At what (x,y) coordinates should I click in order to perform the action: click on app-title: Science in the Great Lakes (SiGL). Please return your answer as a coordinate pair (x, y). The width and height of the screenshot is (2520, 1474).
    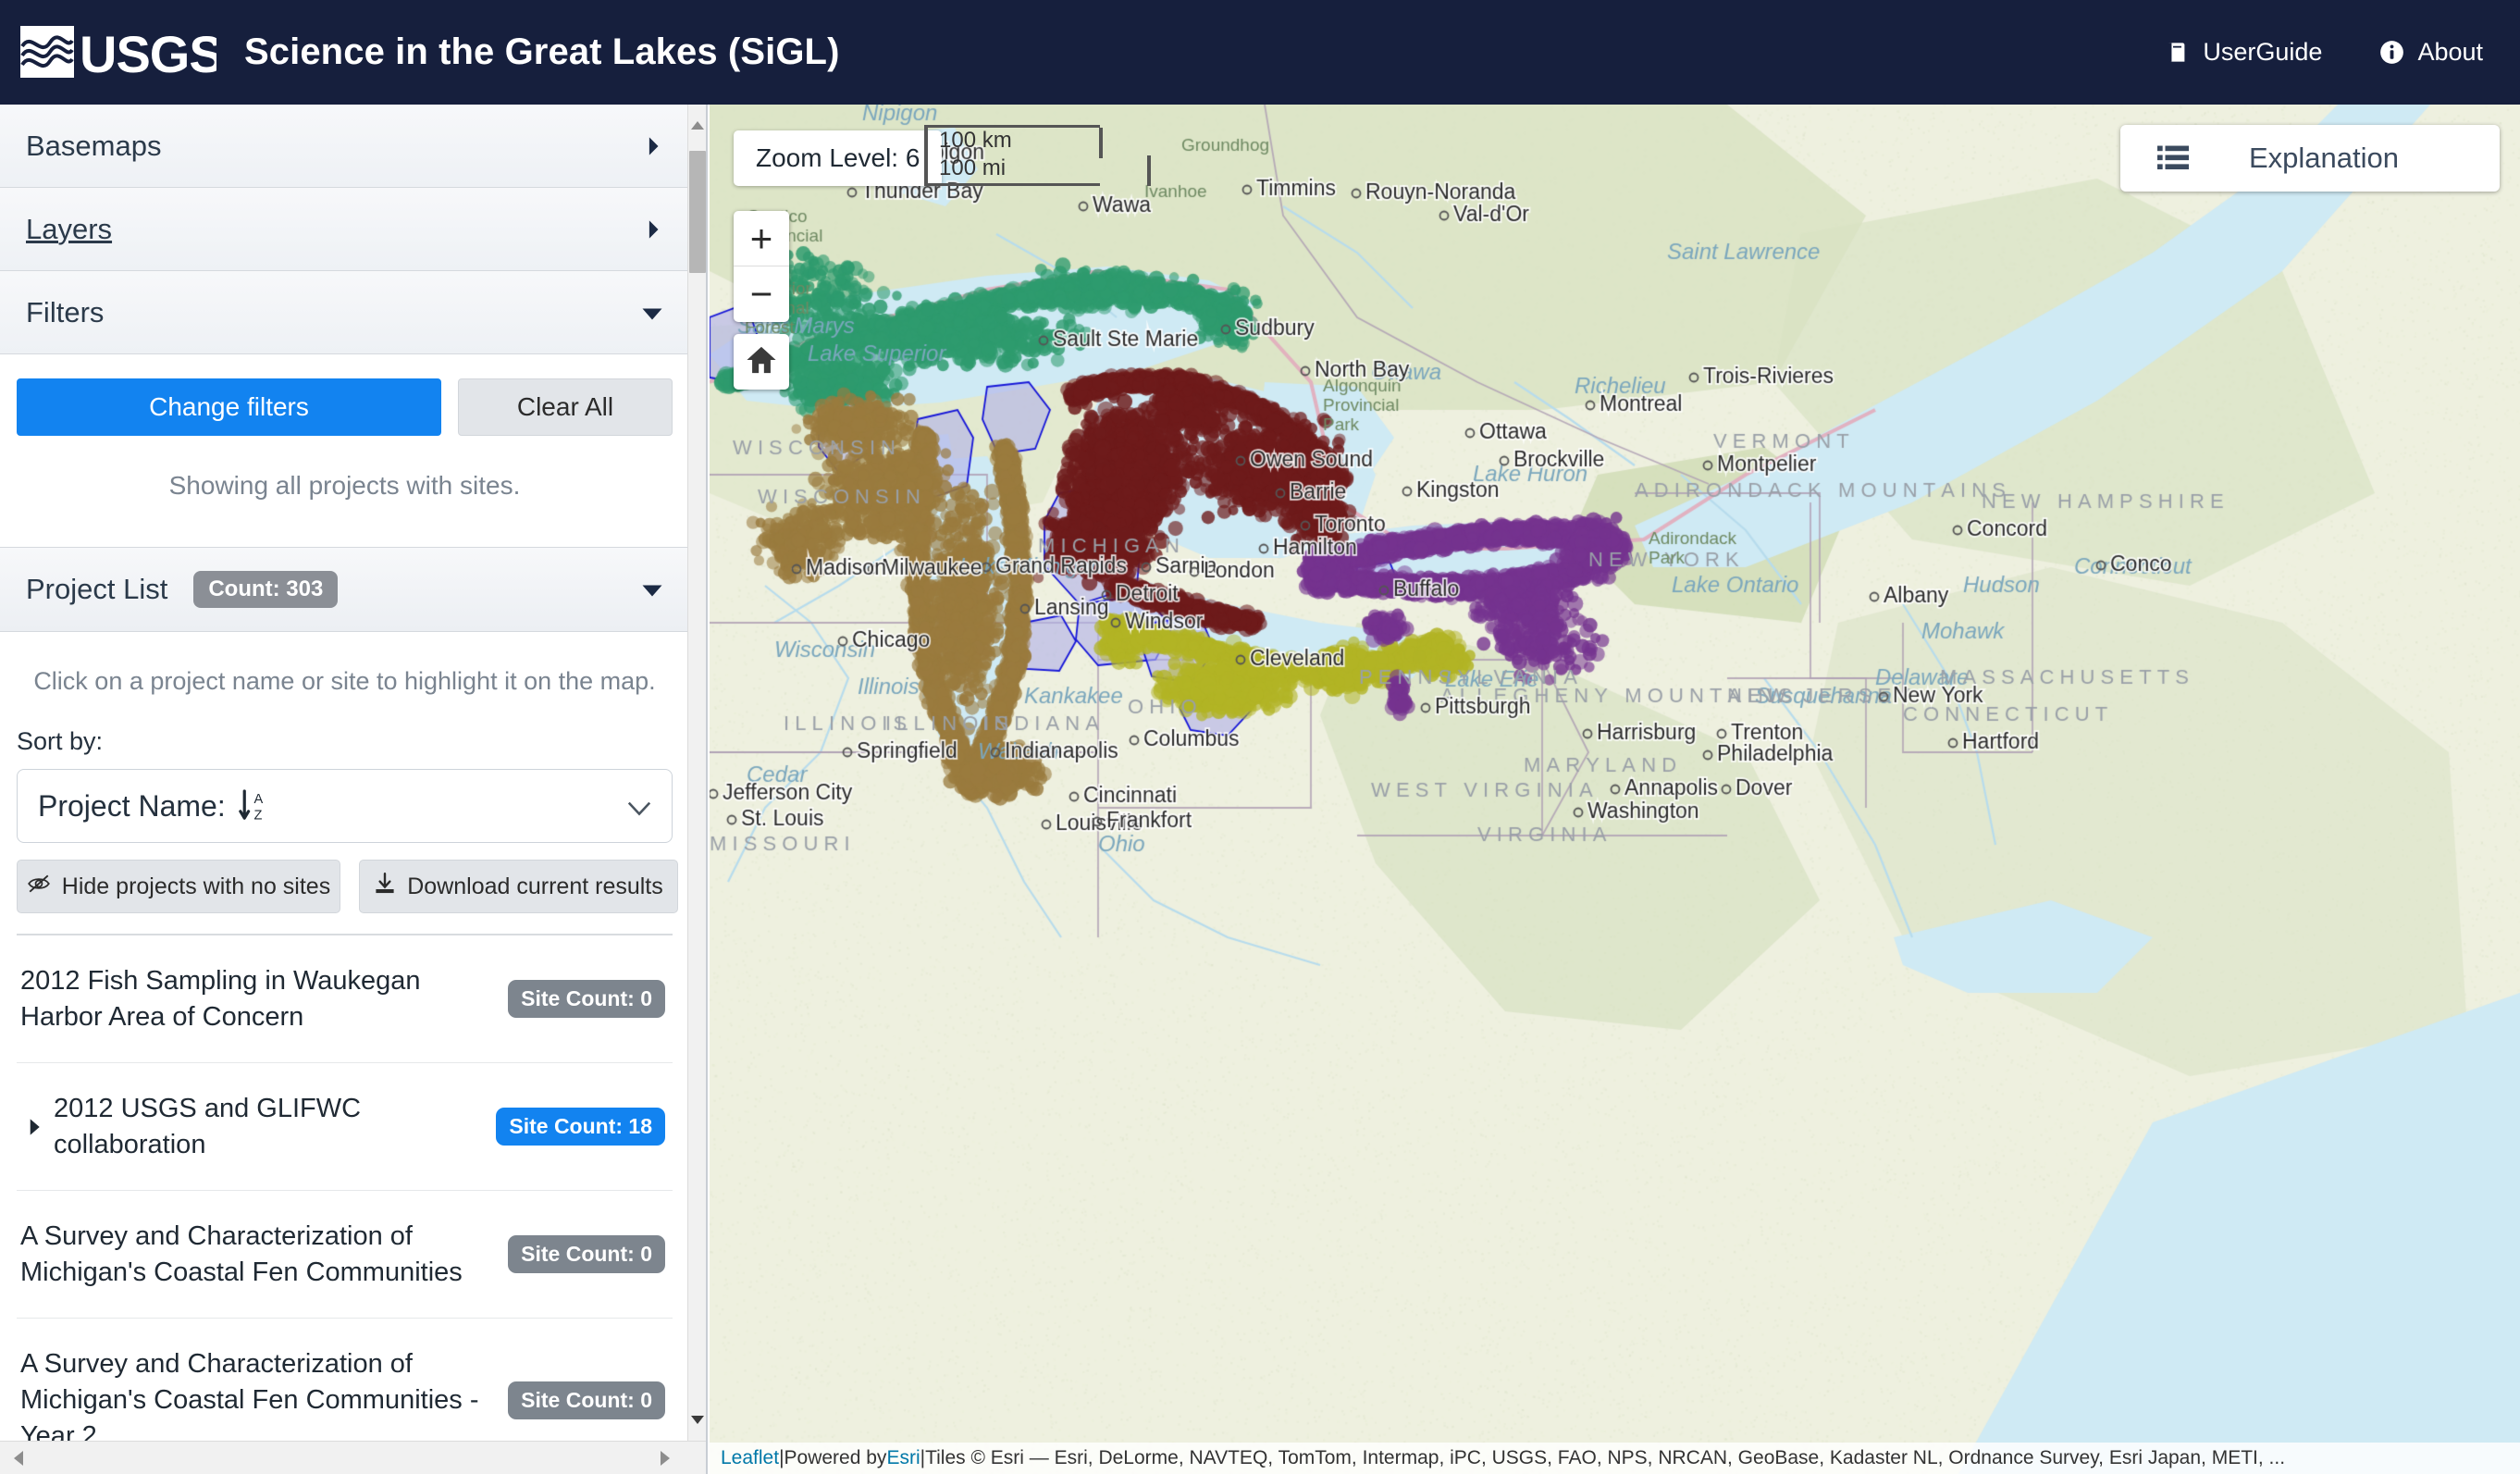
    Looking at the image, I should click on (542, 51).